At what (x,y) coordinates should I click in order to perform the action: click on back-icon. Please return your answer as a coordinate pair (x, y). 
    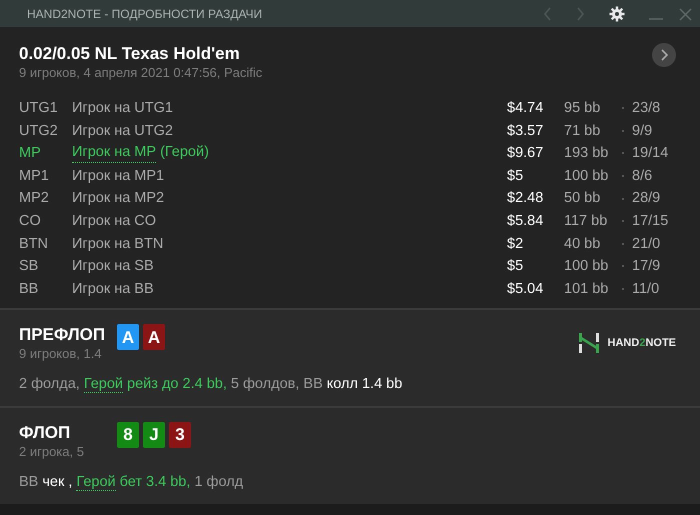
    Looking at the image, I should click on (547, 13).